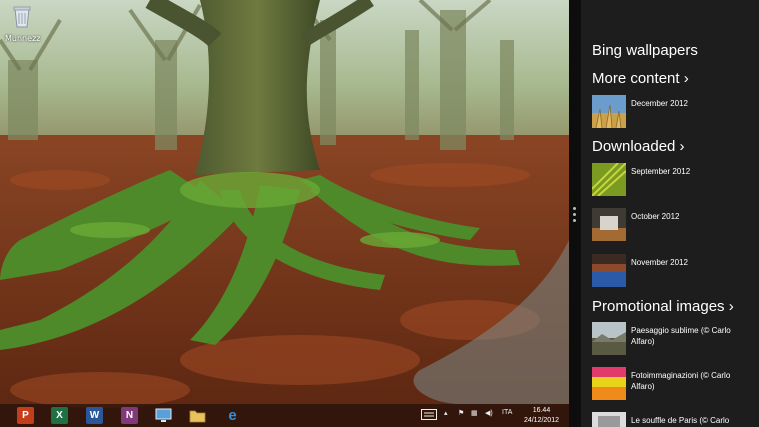 This screenshot has height=427, width=759. What do you see at coordinates (681, 381) in the screenshot?
I see `item-label: Fotoimmaginazioni (© Carlo Alfaro)` at bounding box center [681, 381].